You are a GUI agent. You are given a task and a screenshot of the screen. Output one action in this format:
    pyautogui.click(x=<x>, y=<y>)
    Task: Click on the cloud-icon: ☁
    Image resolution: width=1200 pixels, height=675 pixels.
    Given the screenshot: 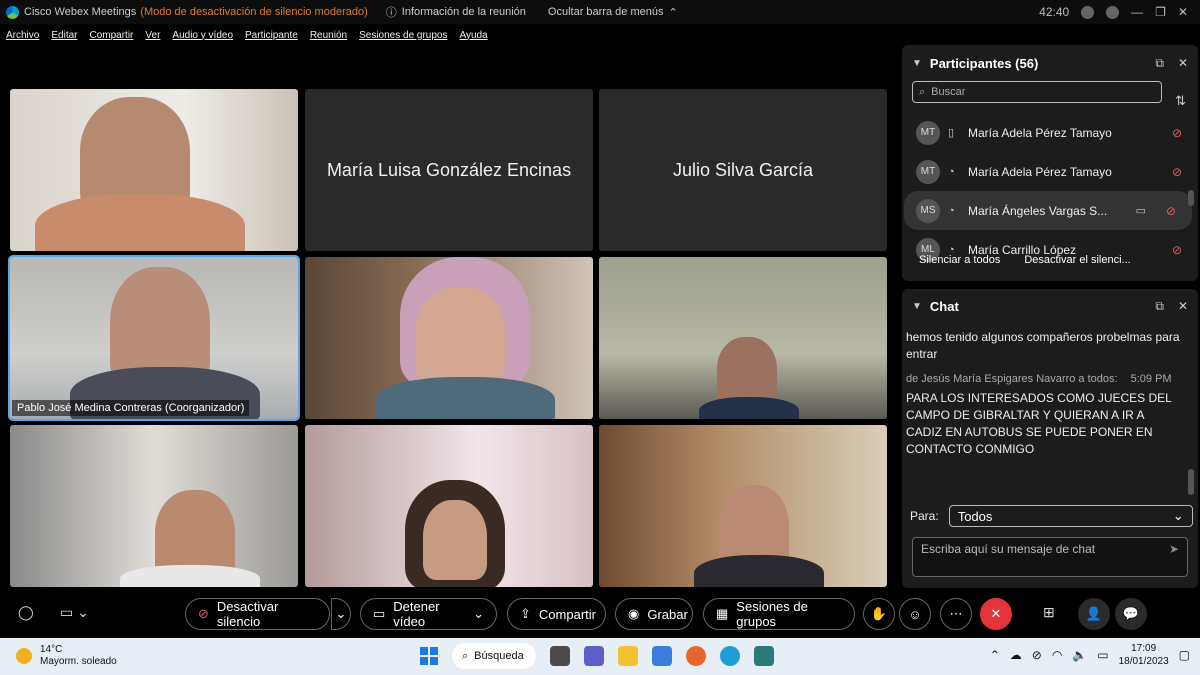 What is the action you would take?
    pyautogui.click(x=1016, y=655)
    